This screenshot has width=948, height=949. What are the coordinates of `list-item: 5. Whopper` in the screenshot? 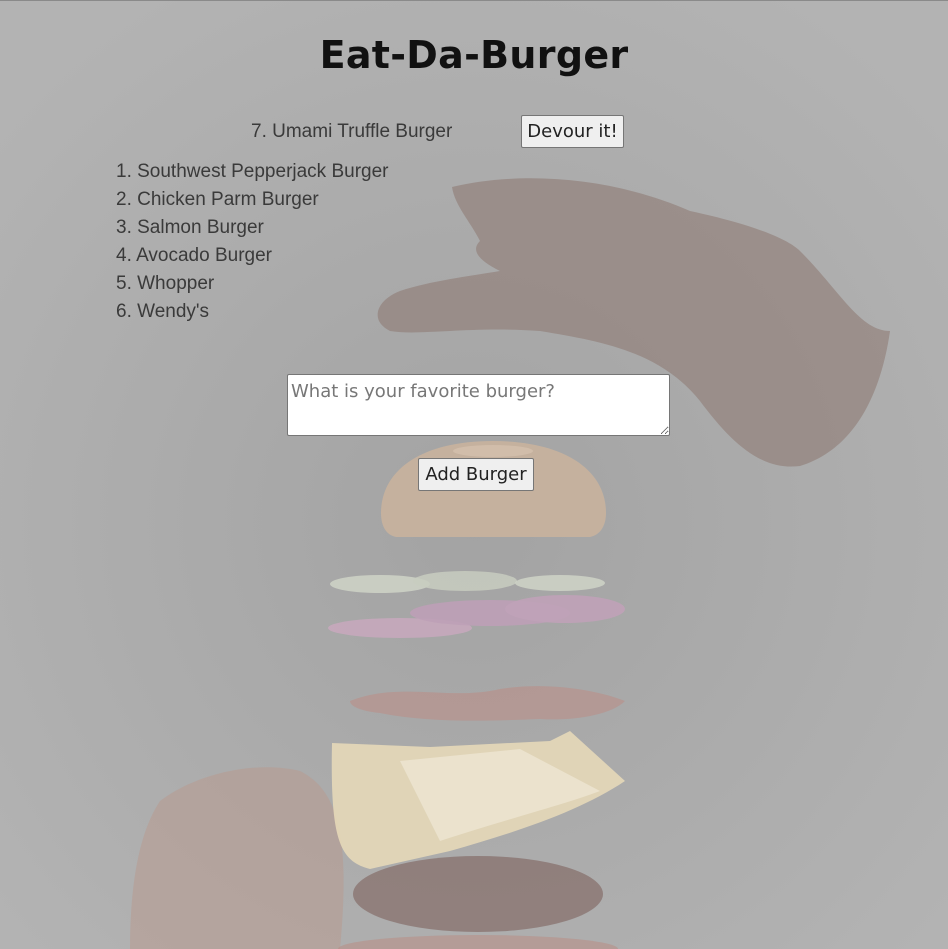 It's located at (165, 283).